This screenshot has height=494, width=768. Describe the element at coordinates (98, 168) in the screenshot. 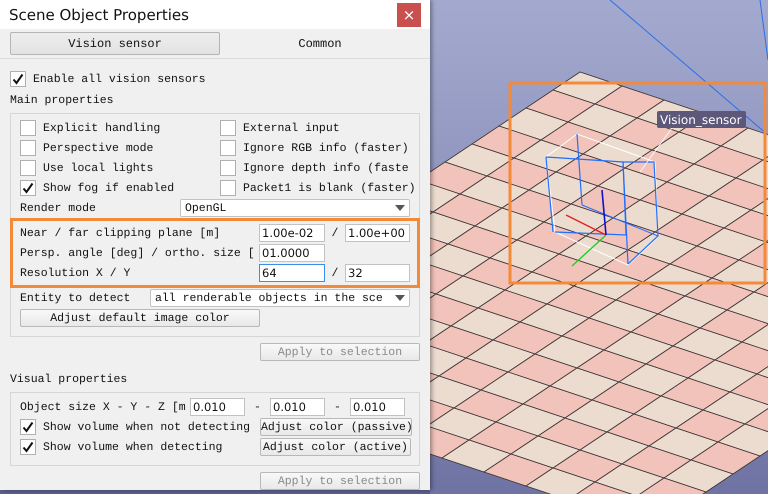

I see `checkbox-label: Use local lights` at that location.